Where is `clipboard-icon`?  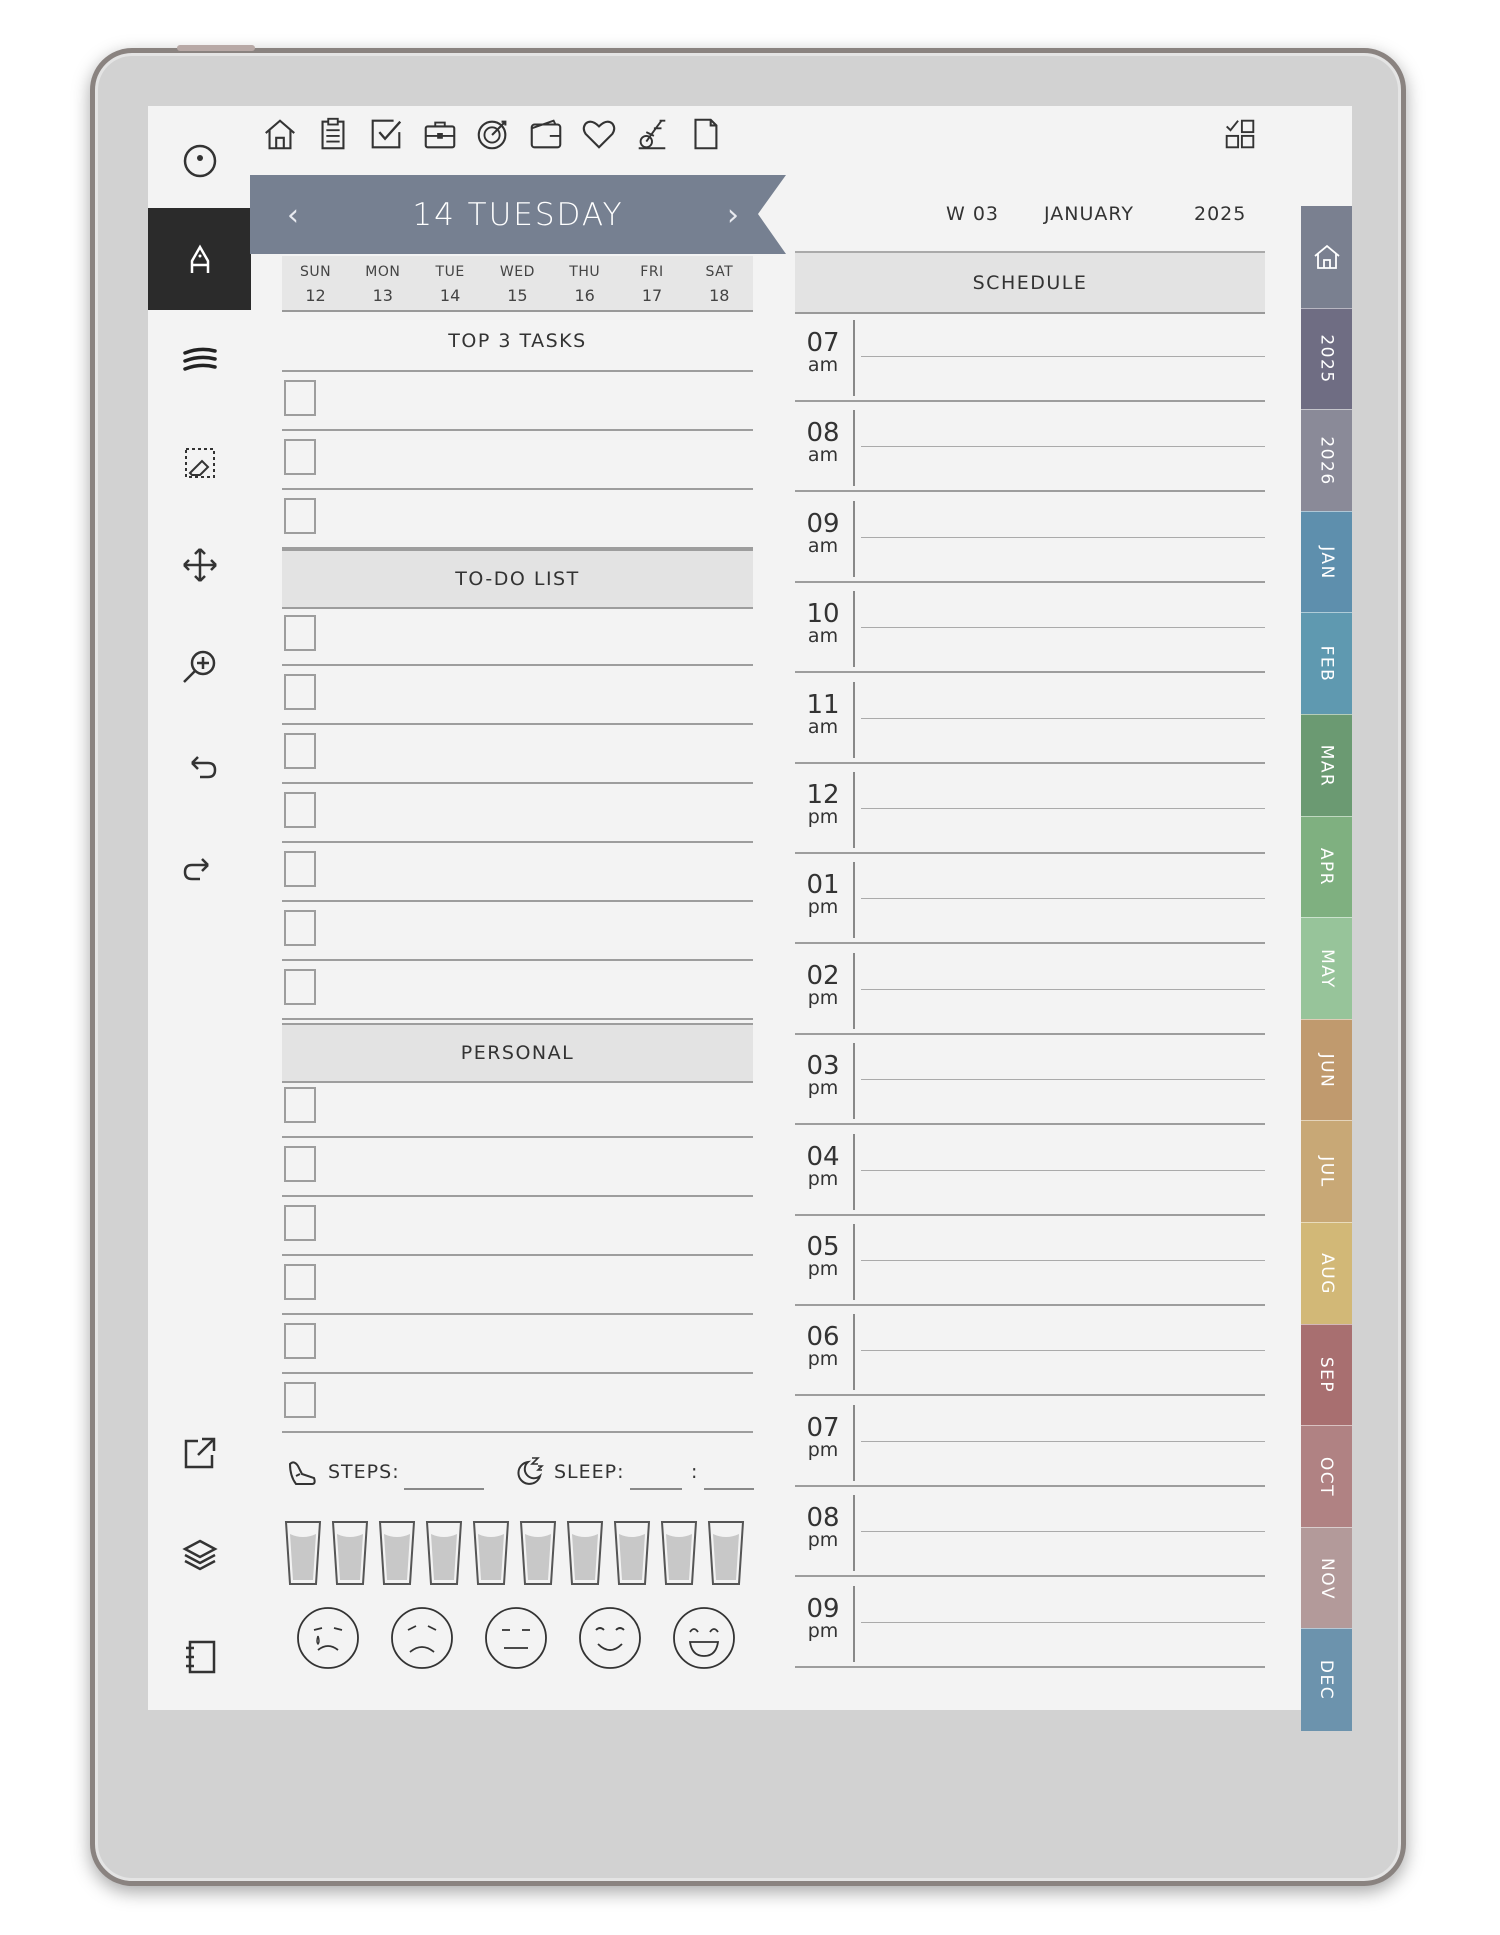 clipboard-icon is located at coordinates (333, 134).